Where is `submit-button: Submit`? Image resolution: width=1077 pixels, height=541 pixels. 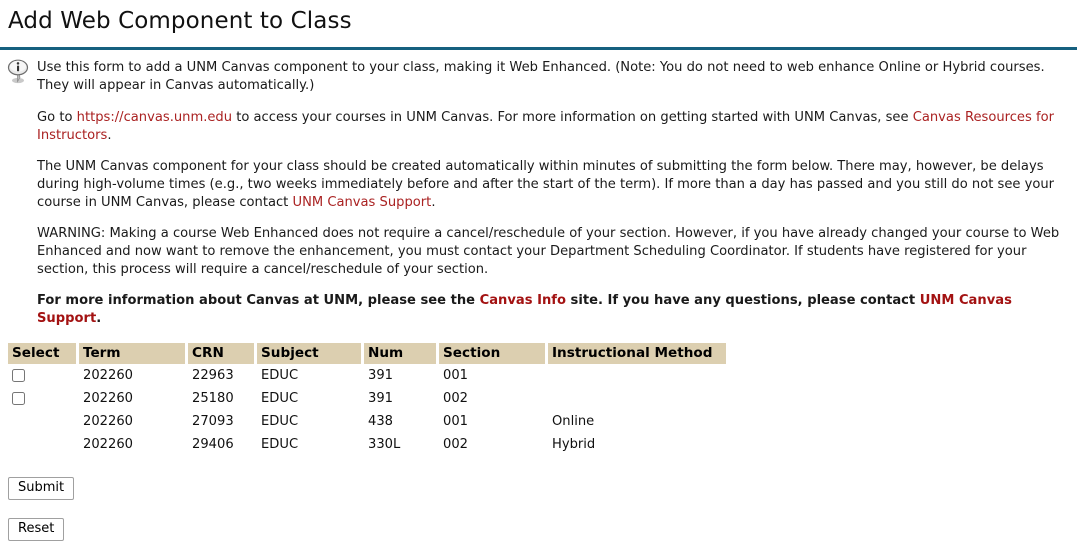 submit-button: Submit is located at coordinates (41, 488).